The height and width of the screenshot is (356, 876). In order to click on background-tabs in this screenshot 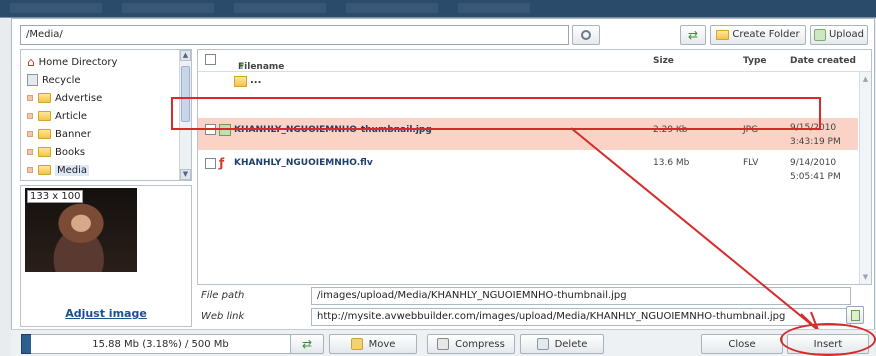, I will do `click(270, 8)`.